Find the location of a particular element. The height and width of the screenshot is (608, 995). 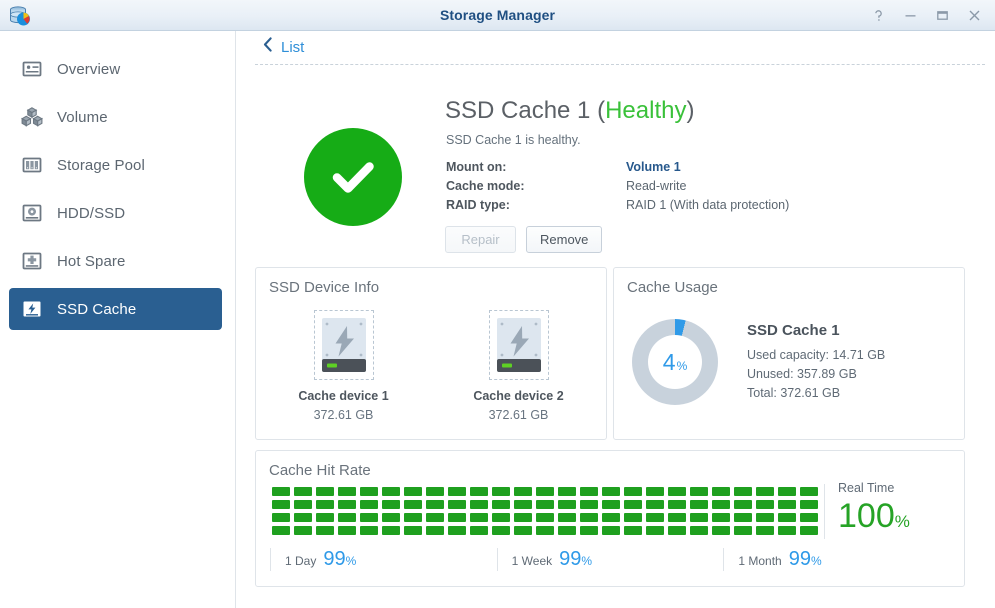

sidebar-item-ssd-cache: SSD Cache is located at coordinates (115, 309).